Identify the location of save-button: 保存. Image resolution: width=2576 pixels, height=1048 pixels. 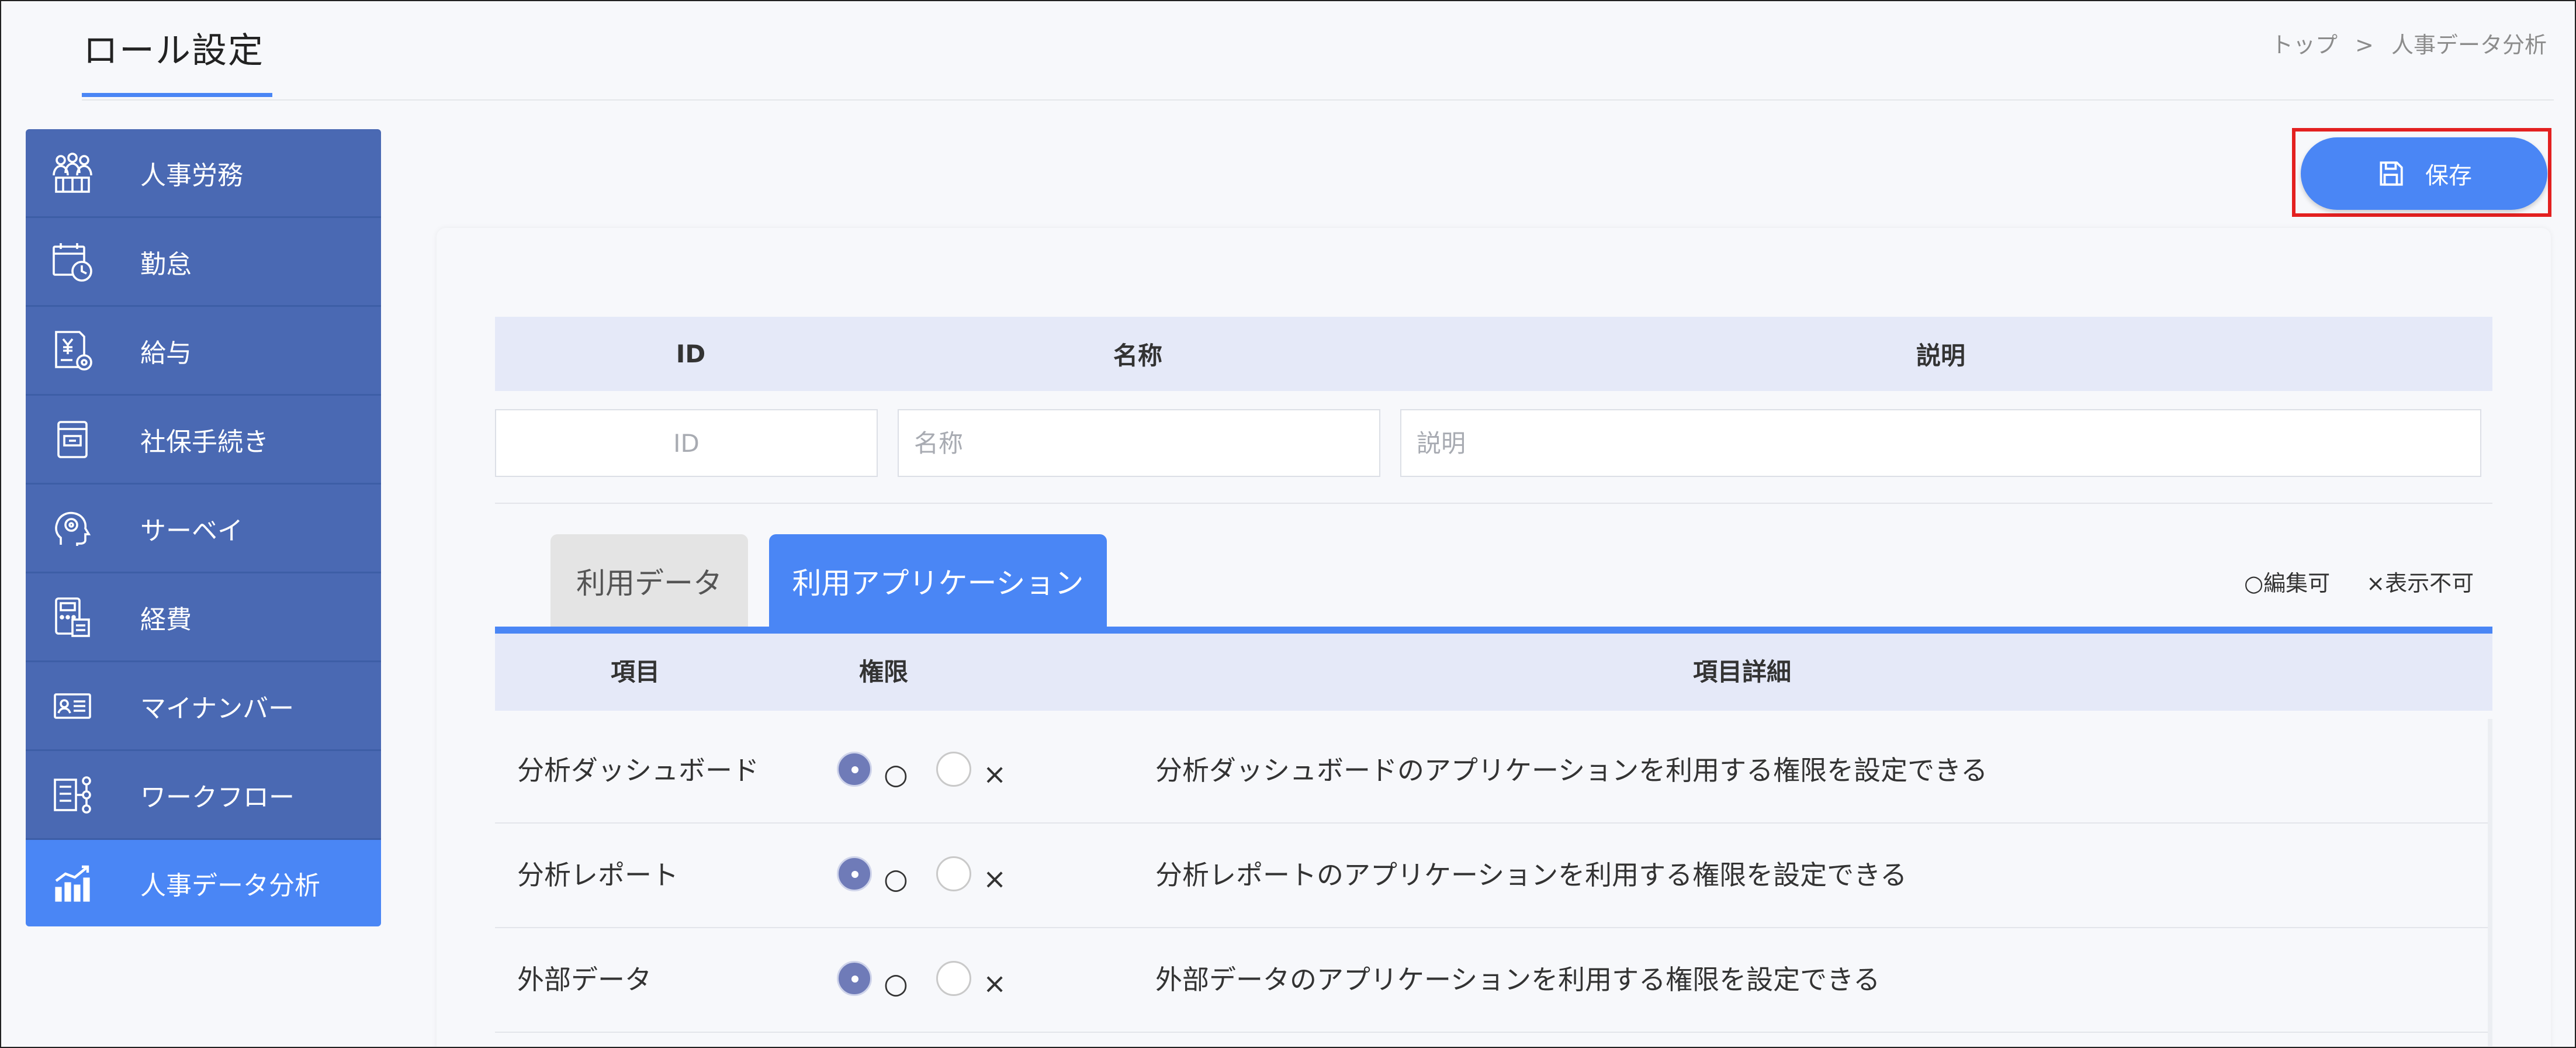
(2424, 173).